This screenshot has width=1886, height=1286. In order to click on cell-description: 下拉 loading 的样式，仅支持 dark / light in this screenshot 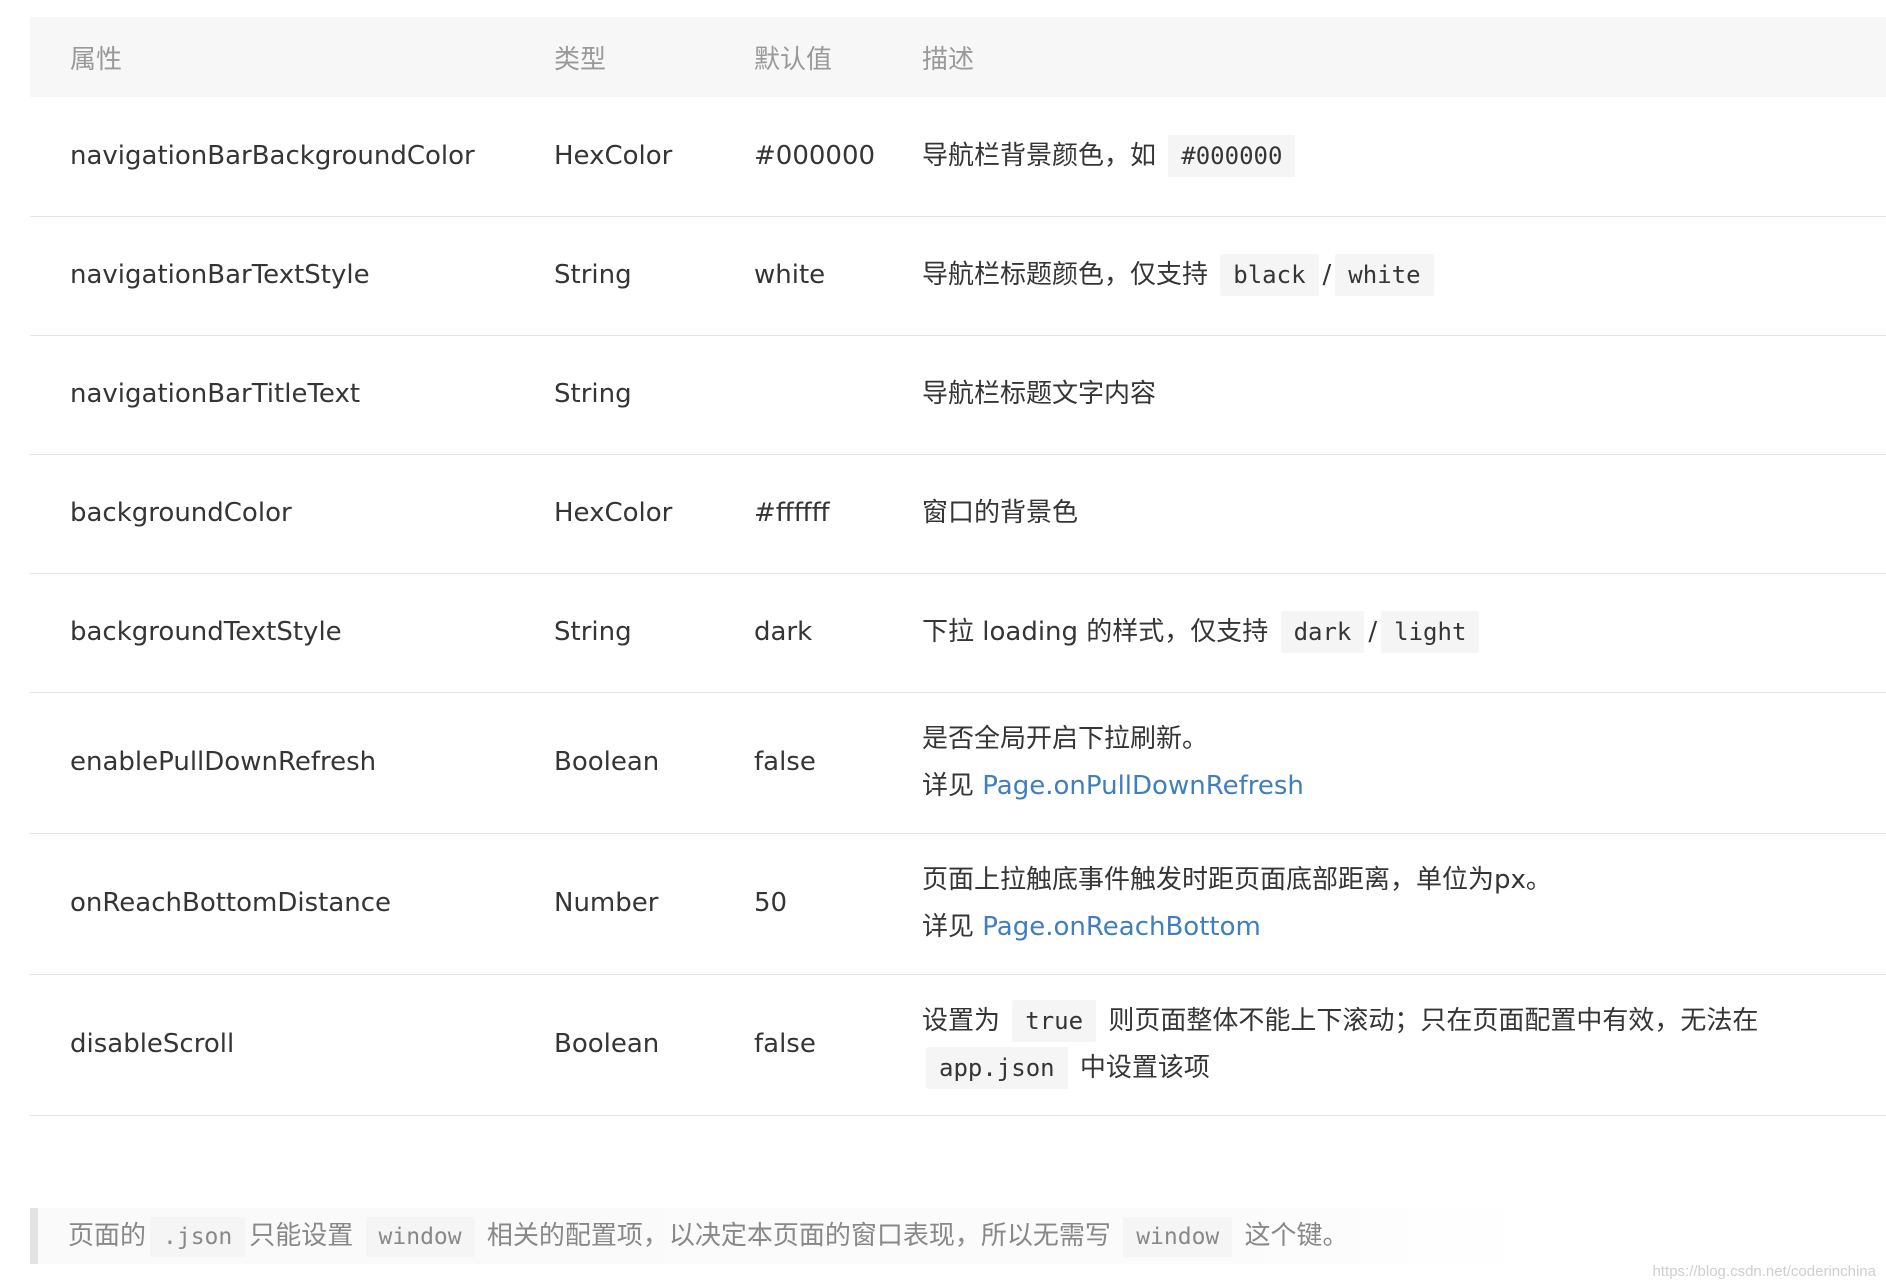, I will do `click(1396, 633)`.